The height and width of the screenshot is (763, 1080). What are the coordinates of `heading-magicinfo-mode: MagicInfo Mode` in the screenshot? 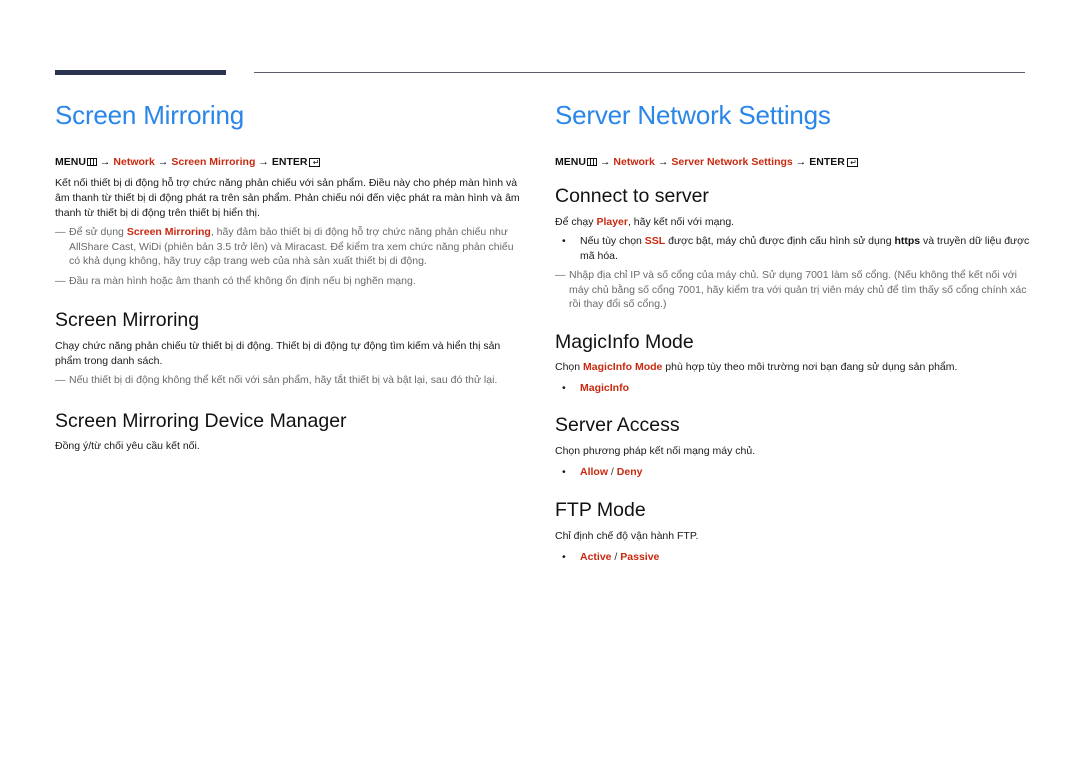 It's located at (624, 341).